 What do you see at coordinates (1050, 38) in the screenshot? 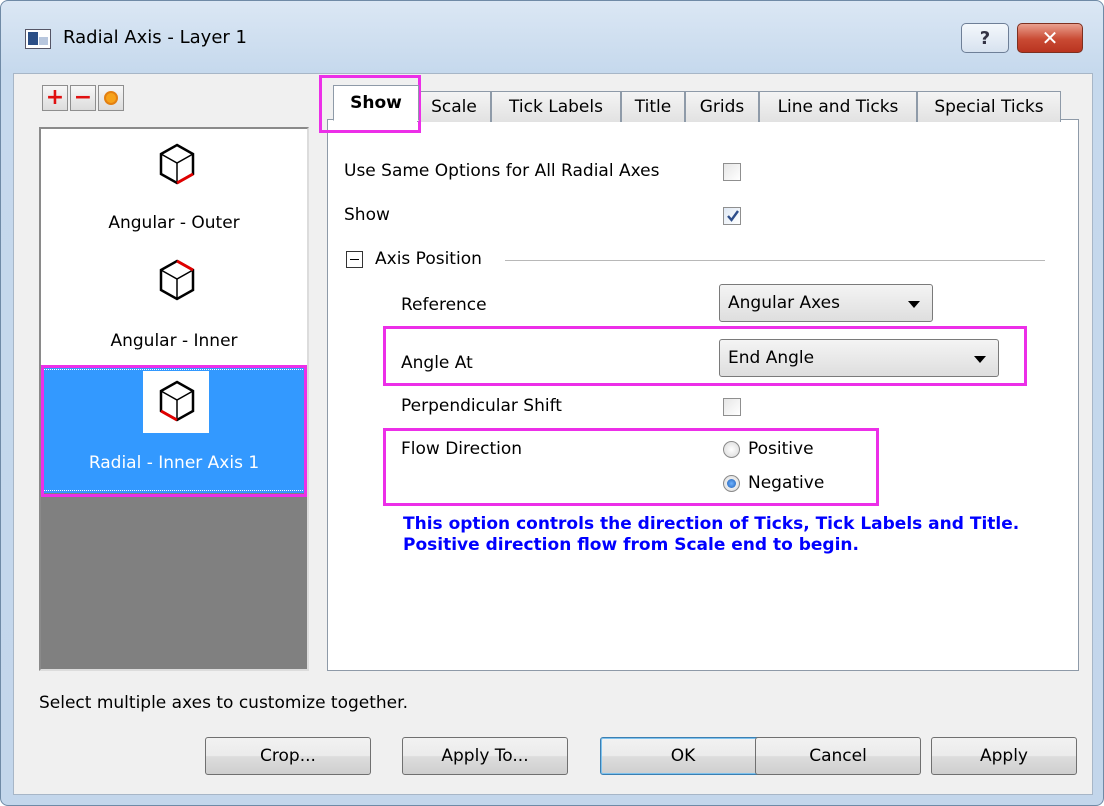
I see `close-button: ✕` at bounding box center [1050, 38].